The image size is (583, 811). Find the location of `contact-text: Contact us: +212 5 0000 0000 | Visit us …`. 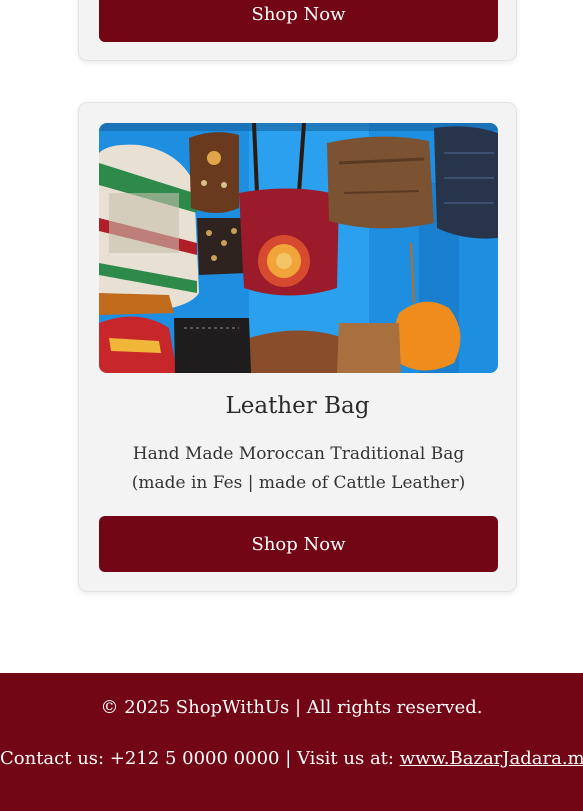

contact-text: Contact us: +212 5 0000 0000 | Visit us … is located at coordinates (200, 758).